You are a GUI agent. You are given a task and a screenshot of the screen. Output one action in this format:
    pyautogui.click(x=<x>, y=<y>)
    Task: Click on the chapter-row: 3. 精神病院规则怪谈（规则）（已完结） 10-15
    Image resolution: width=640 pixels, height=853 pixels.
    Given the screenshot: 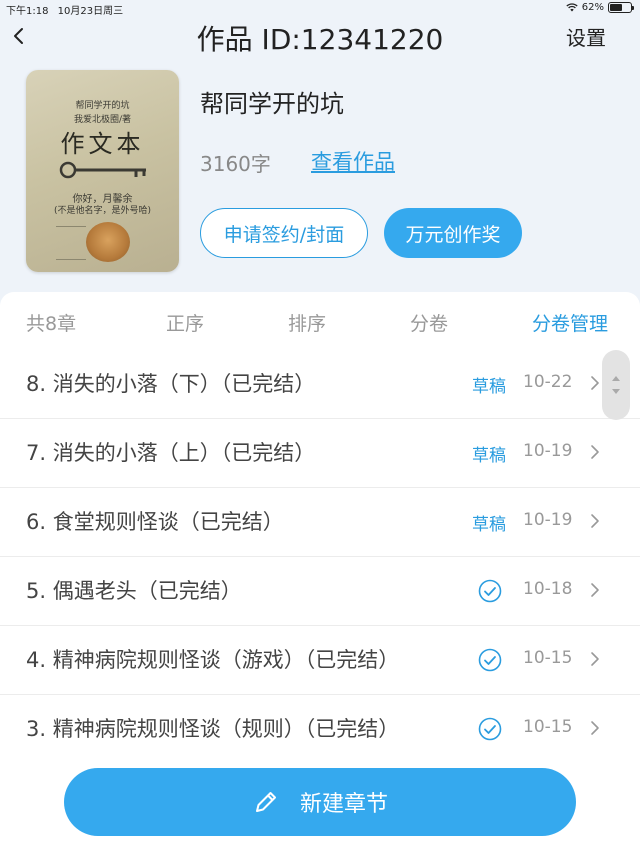 What is the action you would take?
    pyautogui.click(x=320, y=729)
    